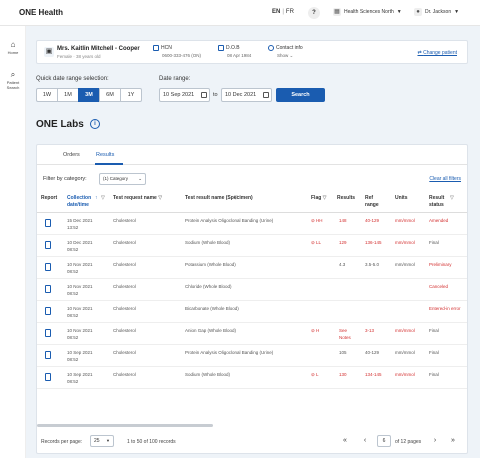 Image resolution: width=480 pixels, height=458 pixels. Describe the element at coordinates (437, 53) in the screenshot. I see `change-patient-link: ⇄ Change patient` at that location.